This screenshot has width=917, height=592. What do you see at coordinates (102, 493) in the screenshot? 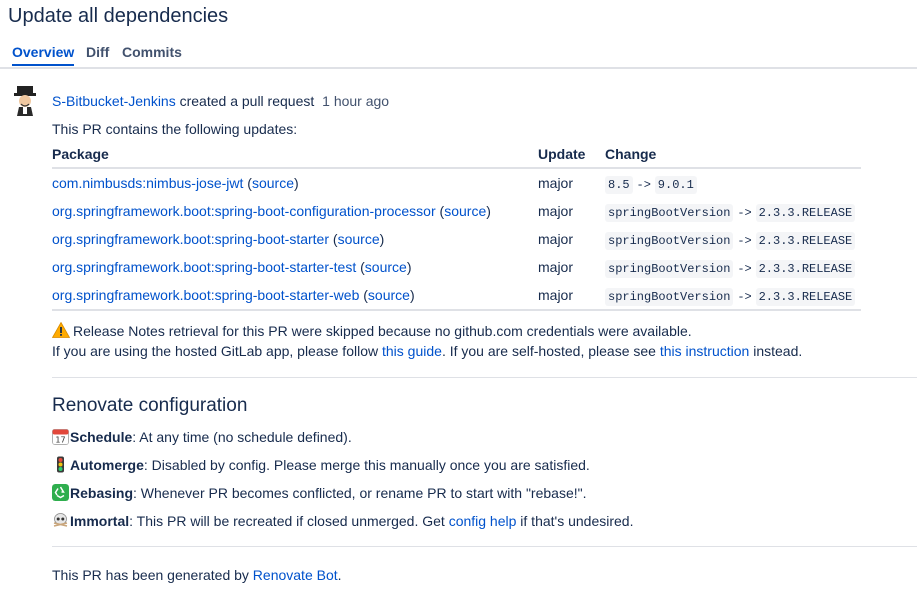
I see `rebasing-label: Rebasing` at bounding box center [102, 493].